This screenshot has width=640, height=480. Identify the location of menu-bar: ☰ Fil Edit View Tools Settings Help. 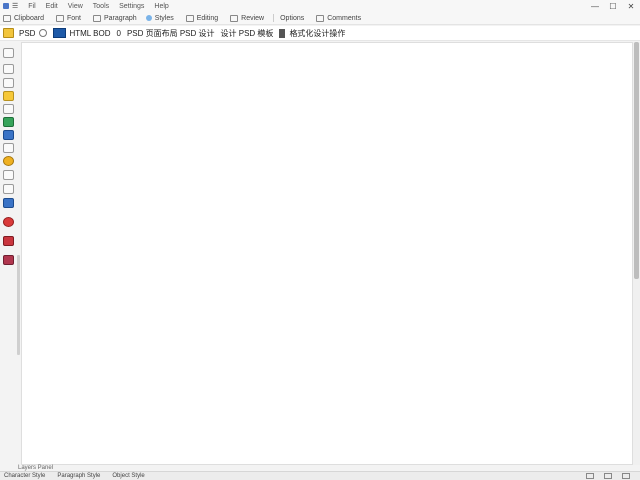
(95, 6).